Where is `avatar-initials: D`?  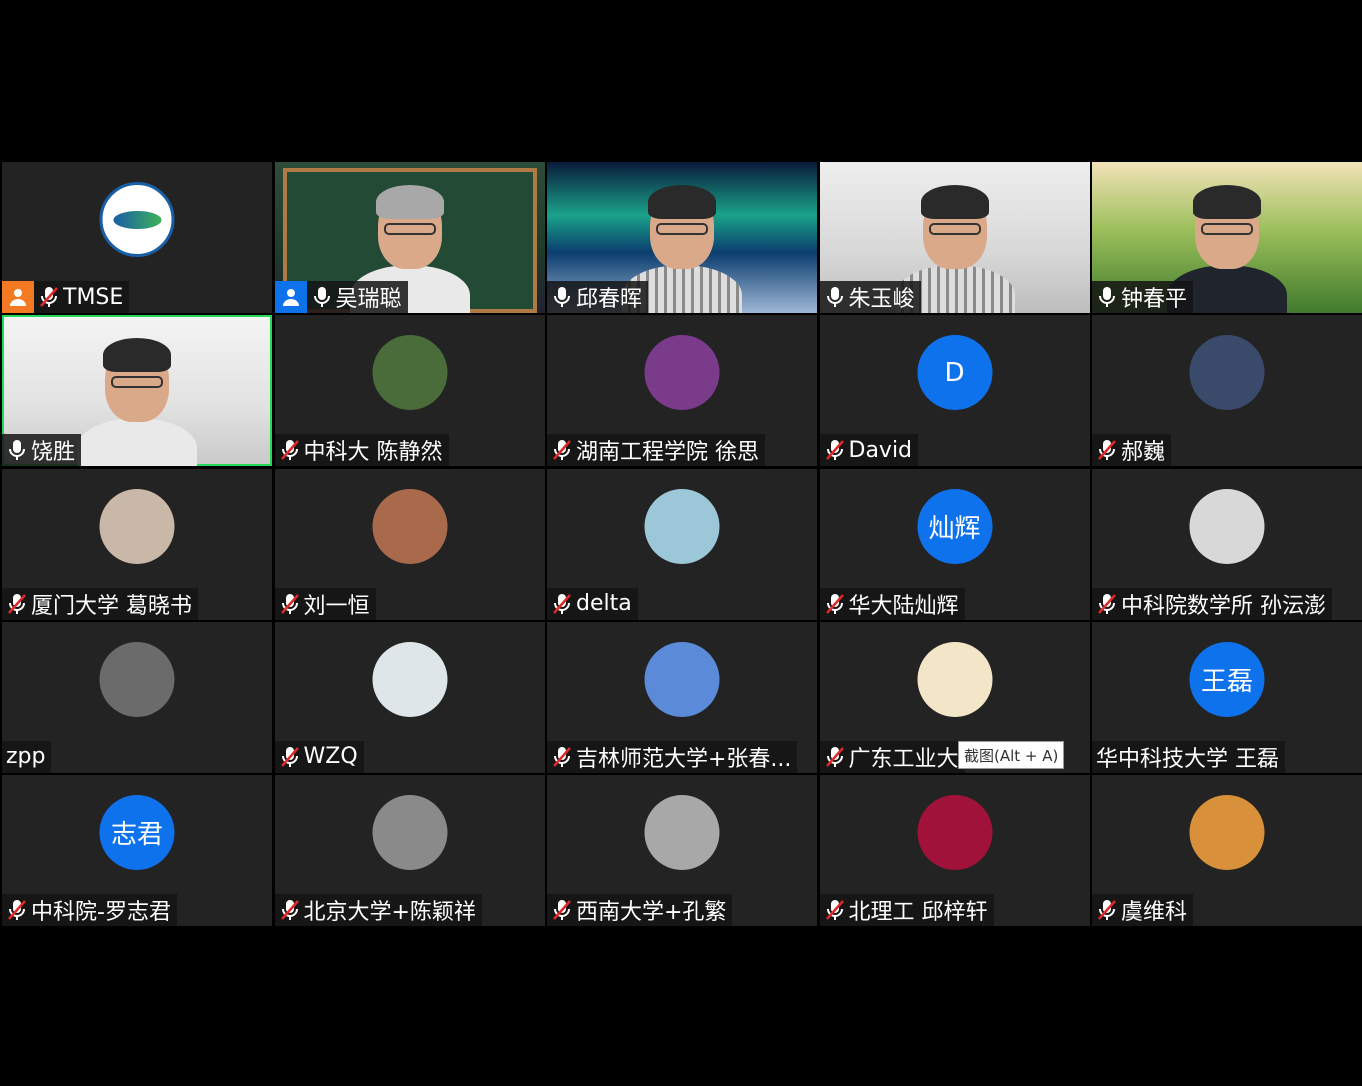
avatar-initials: D is located at coordinates (954, 372).